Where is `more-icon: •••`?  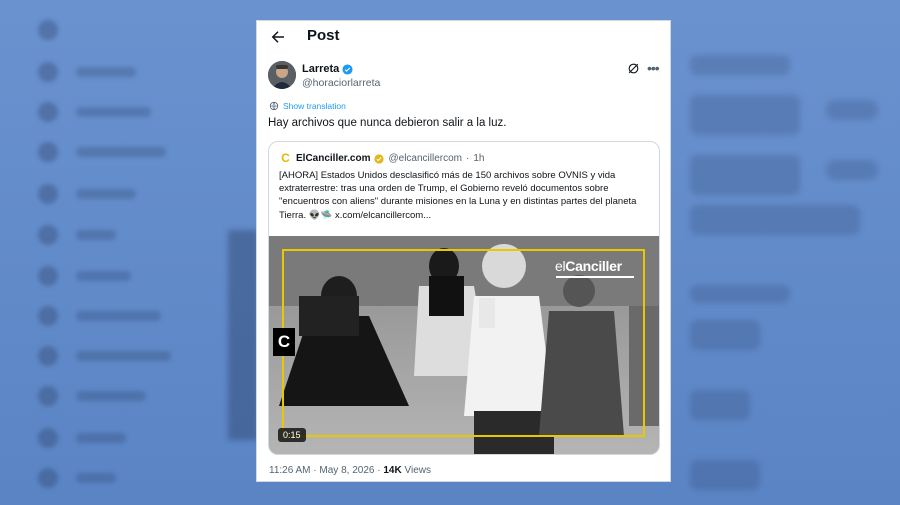
more-icon: ••• is located at coordinates (653, 68).